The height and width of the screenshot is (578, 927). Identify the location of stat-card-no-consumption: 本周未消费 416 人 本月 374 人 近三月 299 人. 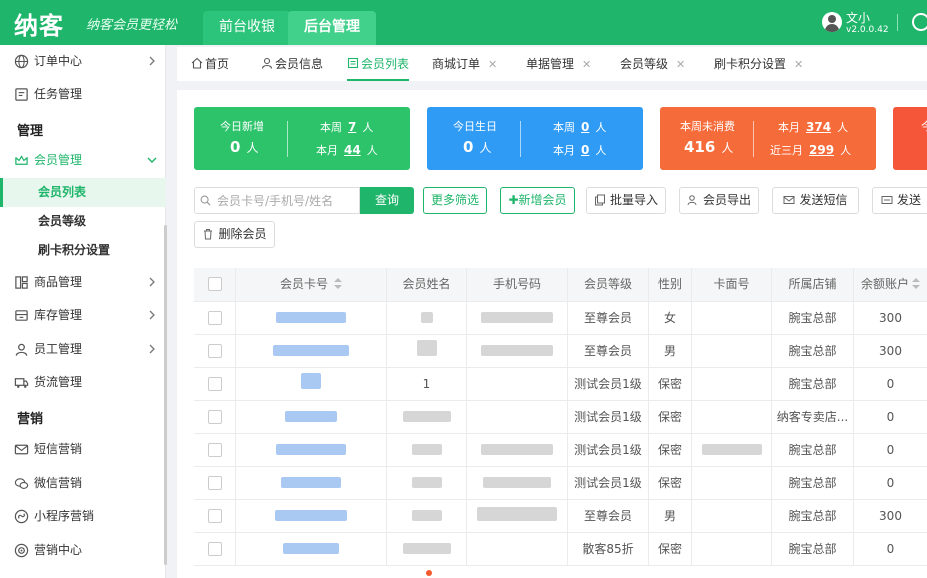
(768, 138).